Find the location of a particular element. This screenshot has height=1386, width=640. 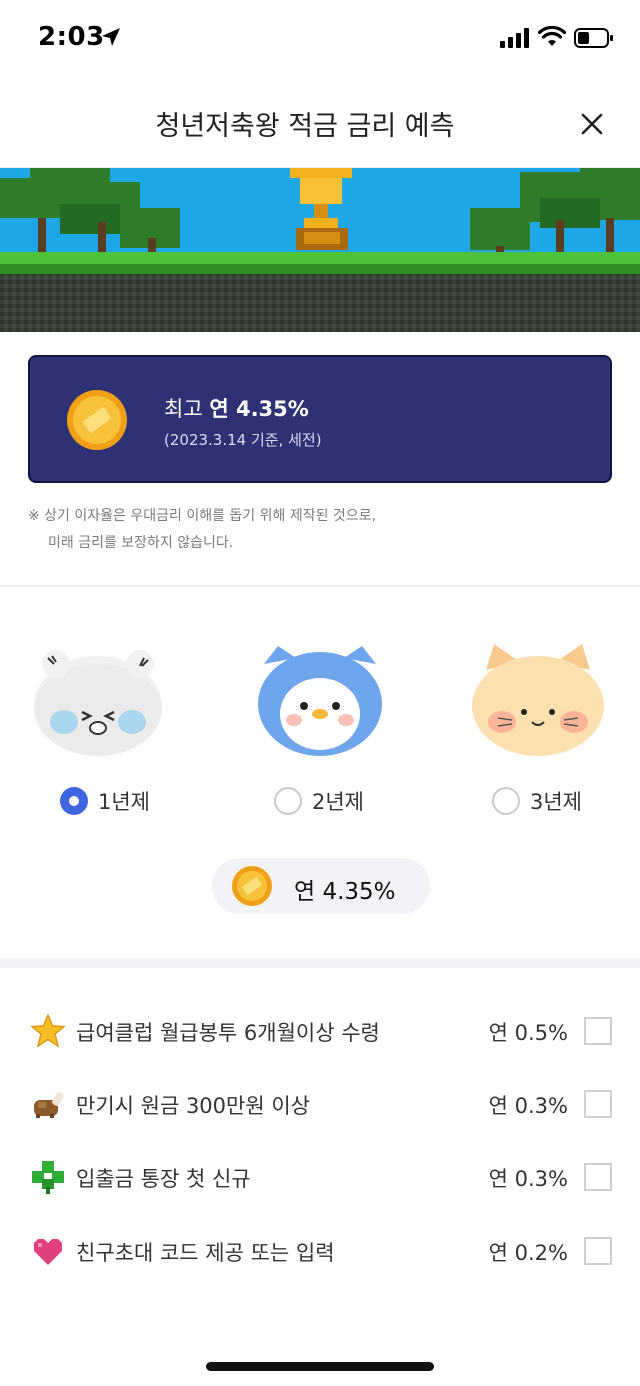

term-option-3-year: 3년제 is located at coordinates (537, 801).